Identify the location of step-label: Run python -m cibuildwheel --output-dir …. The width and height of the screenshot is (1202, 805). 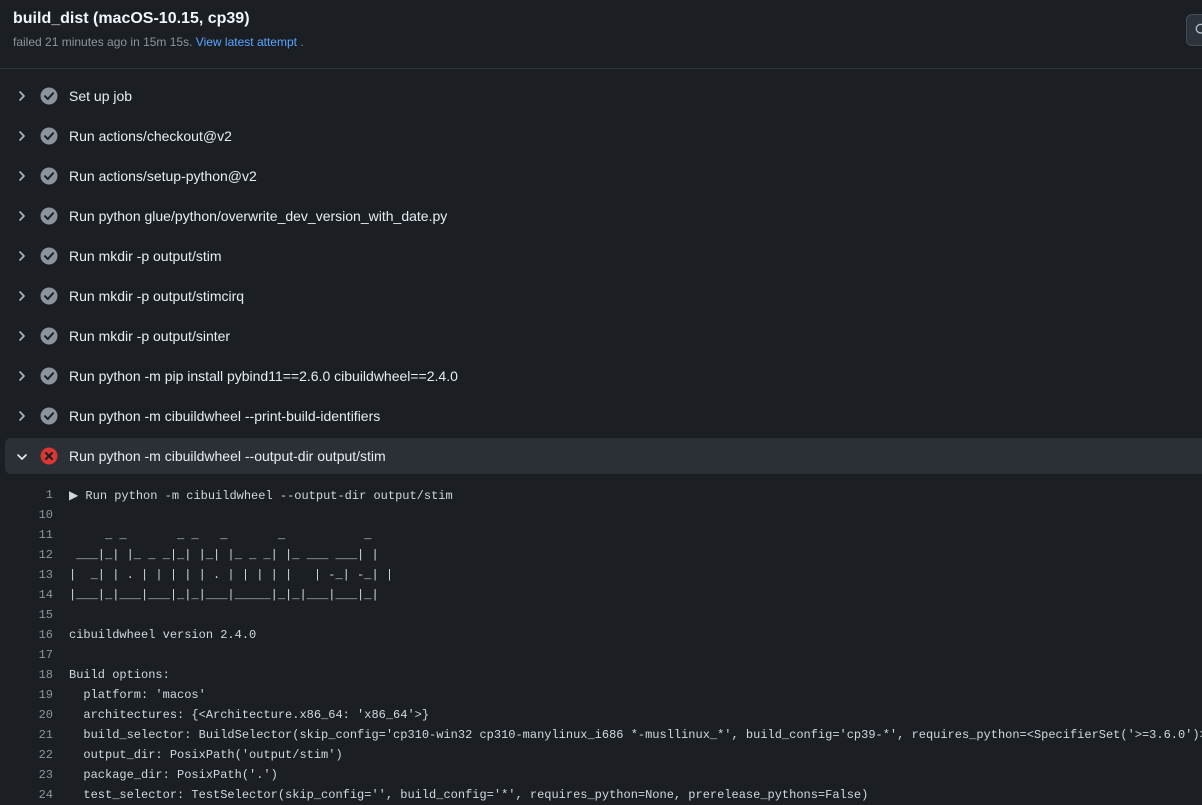
(227, 456).